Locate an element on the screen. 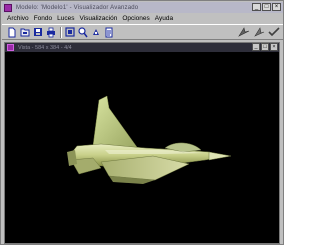  child-window-controls: _ □ × is located at coordinates (265, 47).